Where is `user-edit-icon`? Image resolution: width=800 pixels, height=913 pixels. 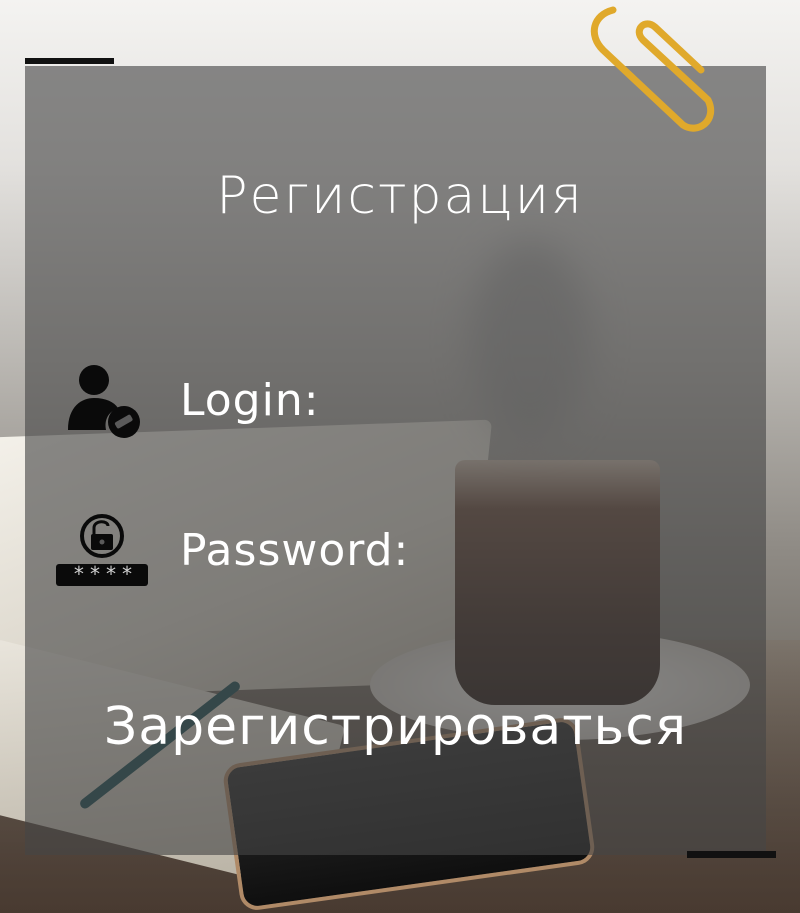 user-edit-icon is located at coordinates (102, 400).